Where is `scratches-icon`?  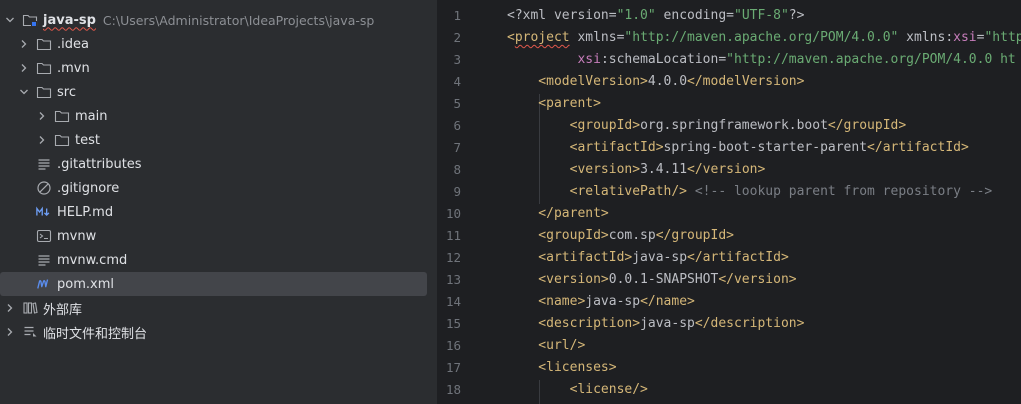 scratches-icon is located at coordinates (30, 332).